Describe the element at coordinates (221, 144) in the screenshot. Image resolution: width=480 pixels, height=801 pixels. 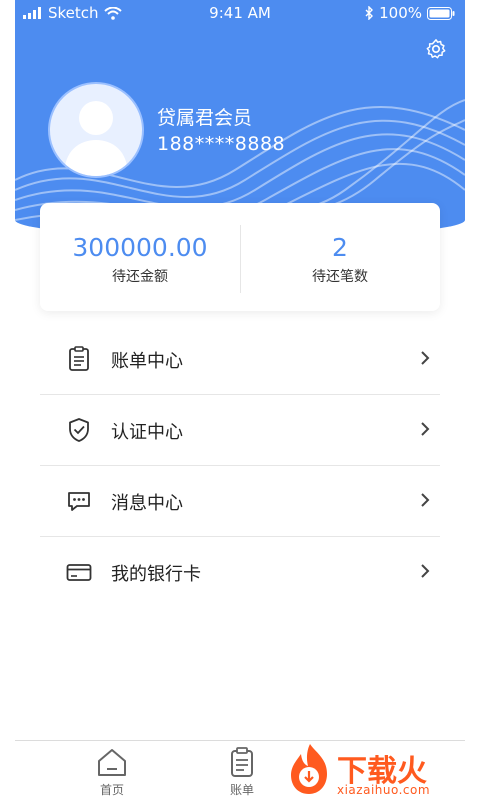
I see `phone-number: 188****8888` at that location.